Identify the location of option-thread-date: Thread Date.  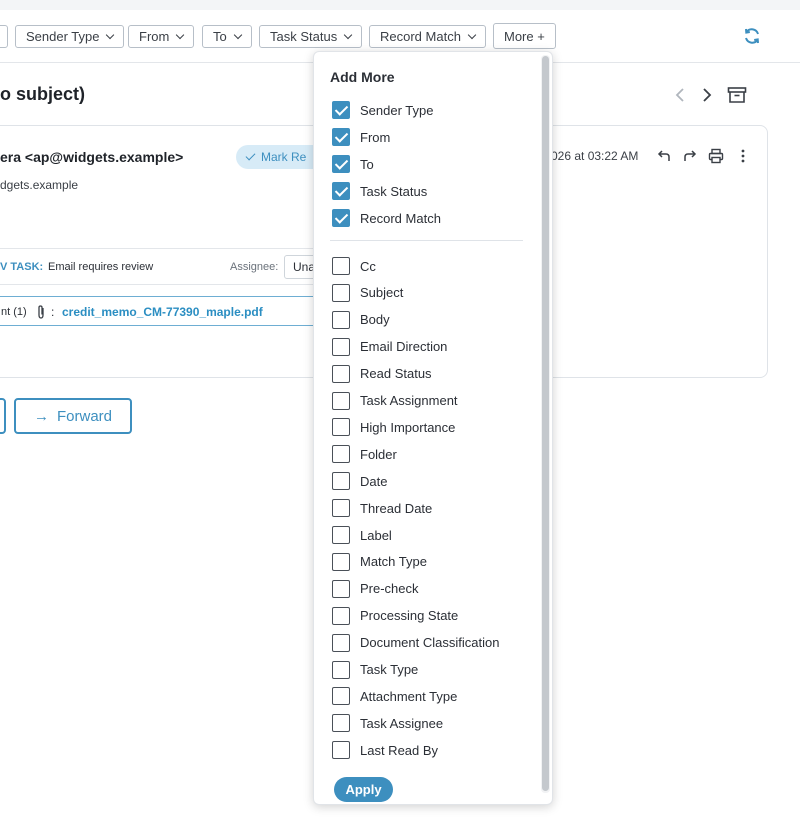
(382, 508).